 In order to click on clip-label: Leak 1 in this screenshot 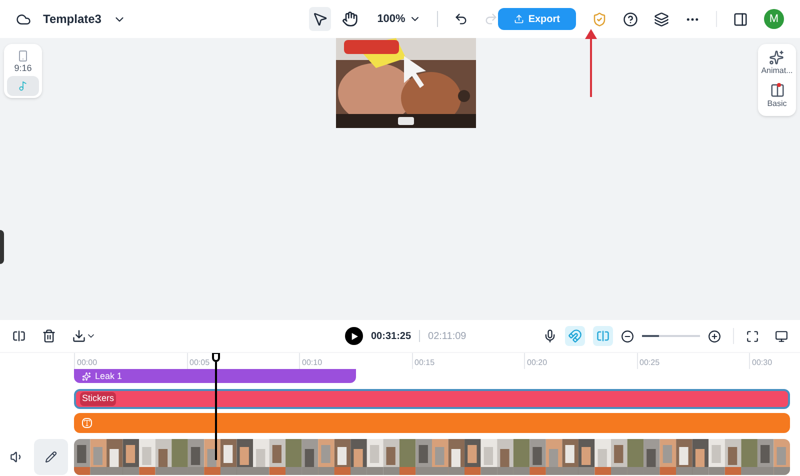, I will do `click(108, 376)`.